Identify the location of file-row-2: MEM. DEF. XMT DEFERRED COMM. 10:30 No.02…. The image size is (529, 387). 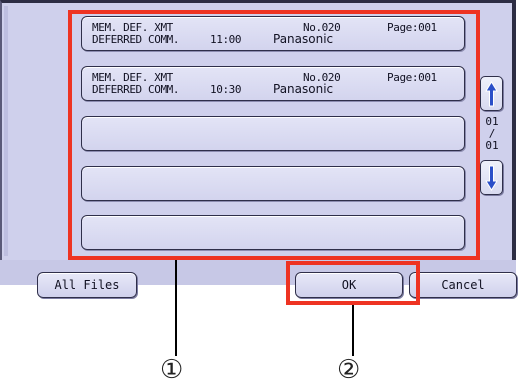
(273, 83).